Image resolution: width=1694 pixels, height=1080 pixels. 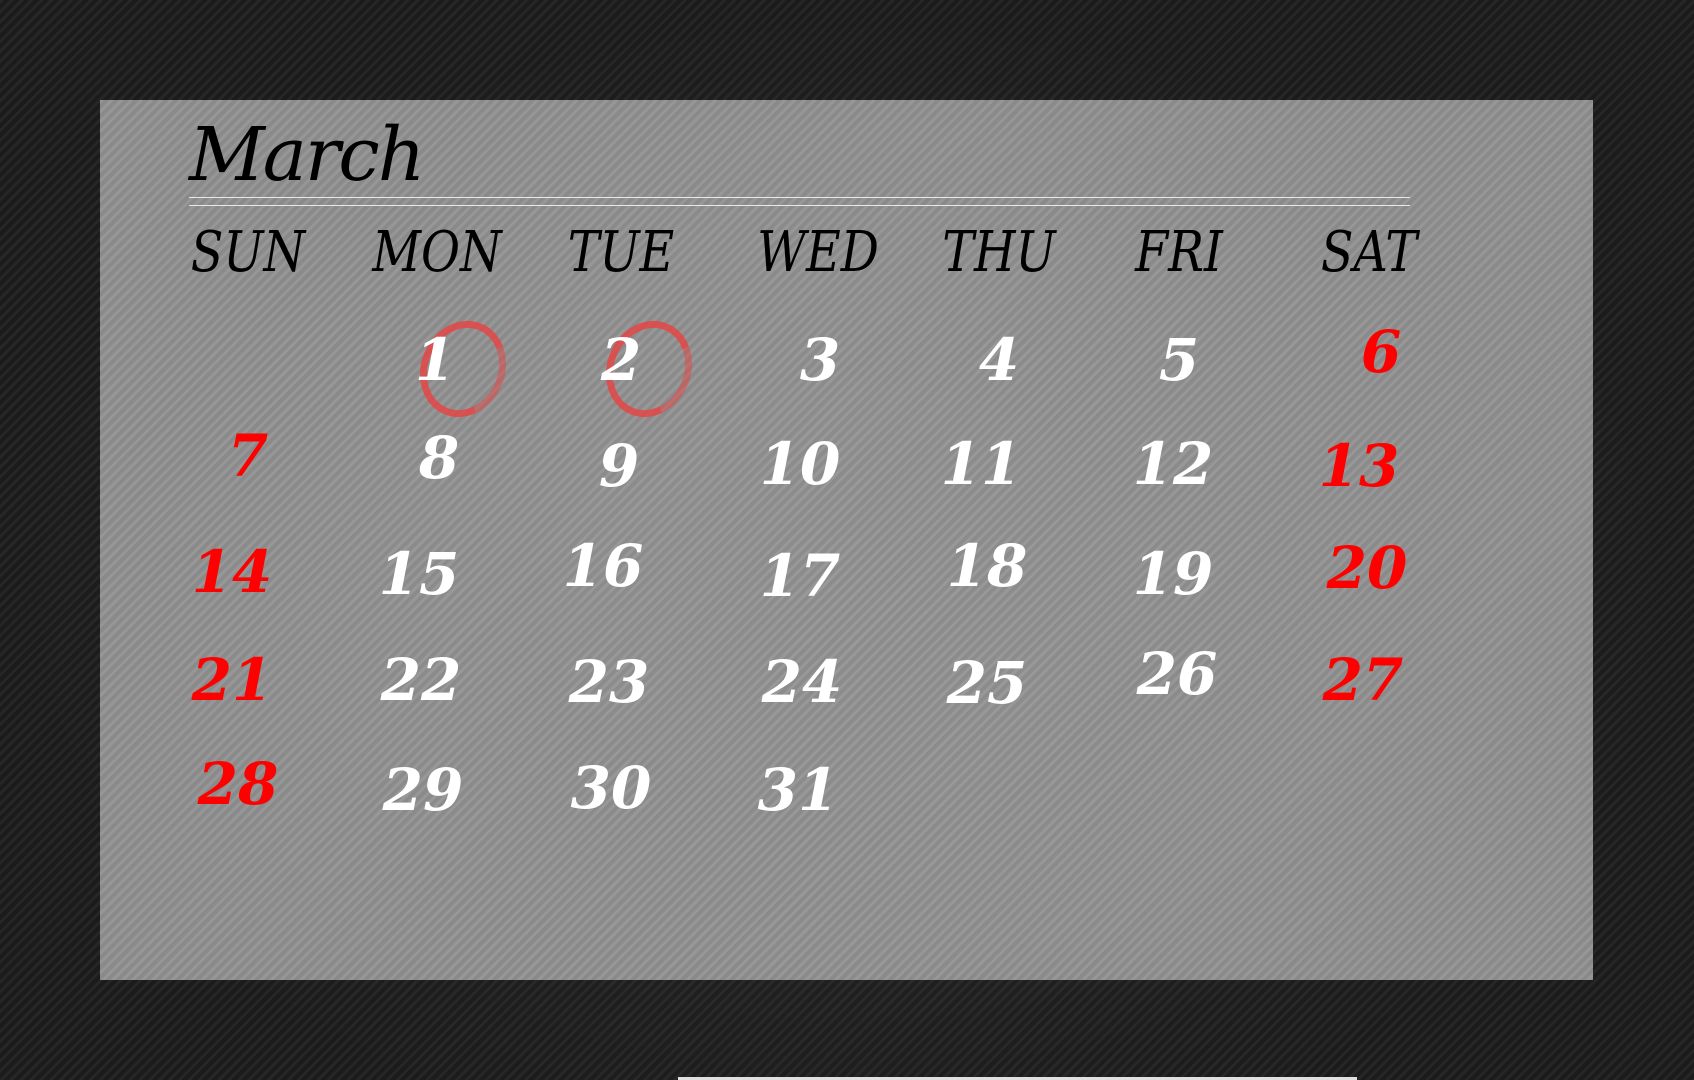 What do you see at coordinates (820, 360) in the screenshot?
I see `day-3: 3` at bounding box center [820, 360].